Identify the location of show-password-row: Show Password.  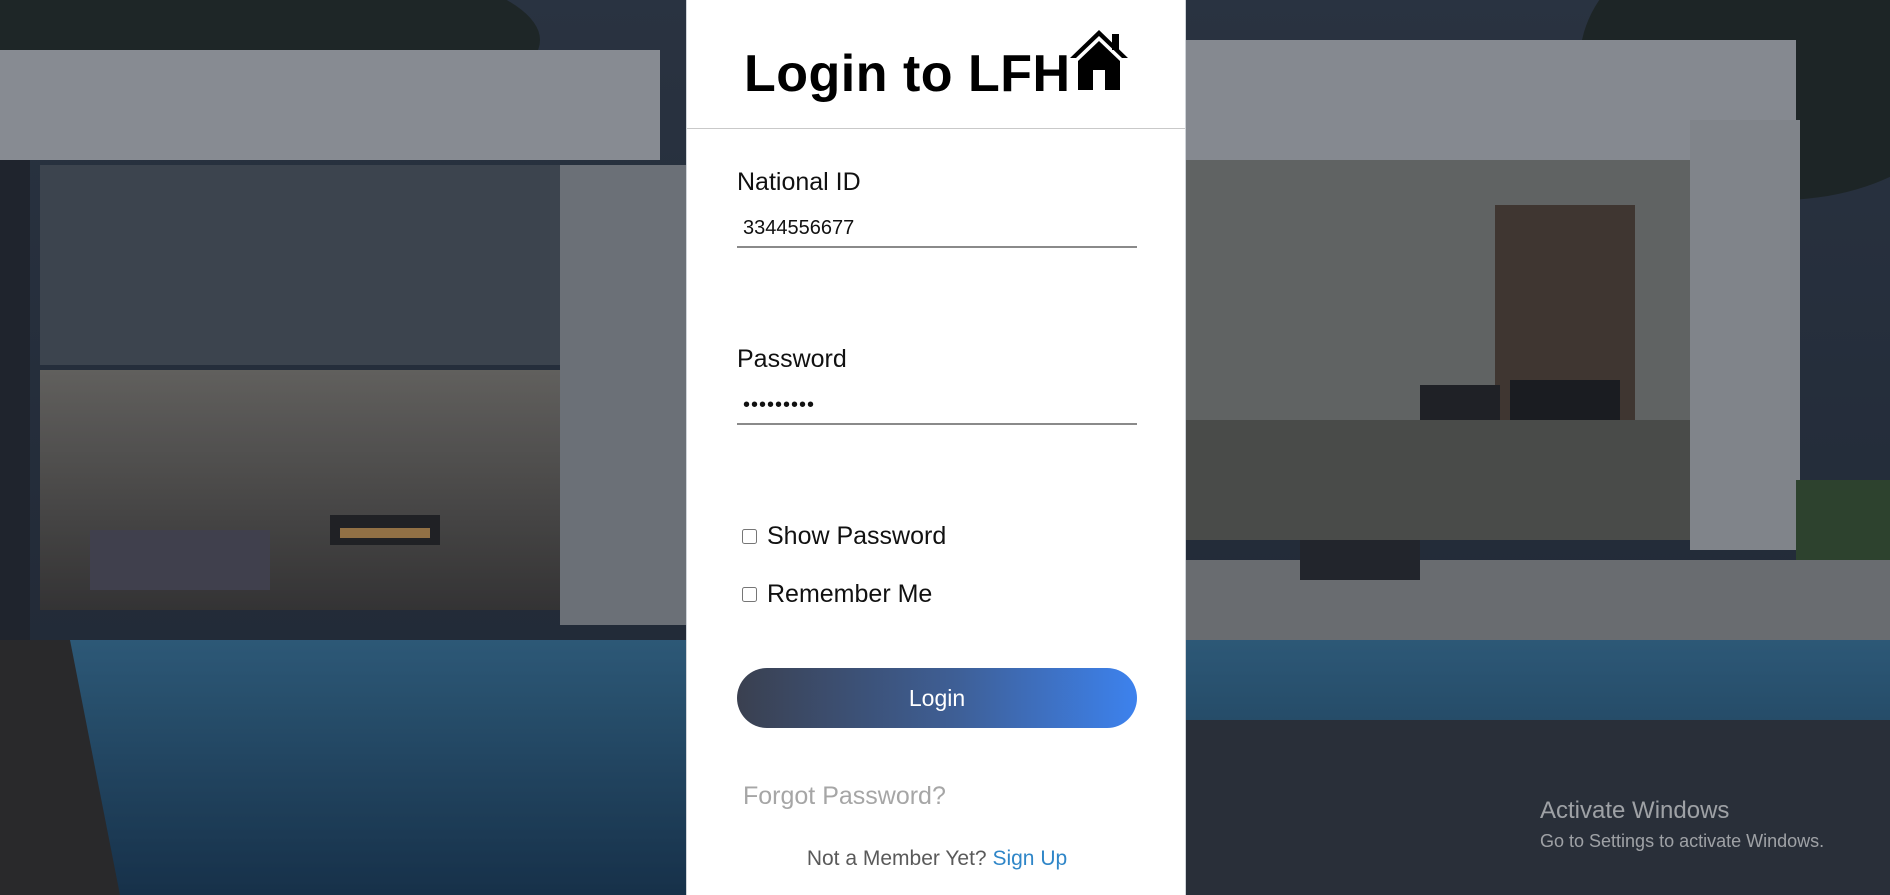
(844, 536).